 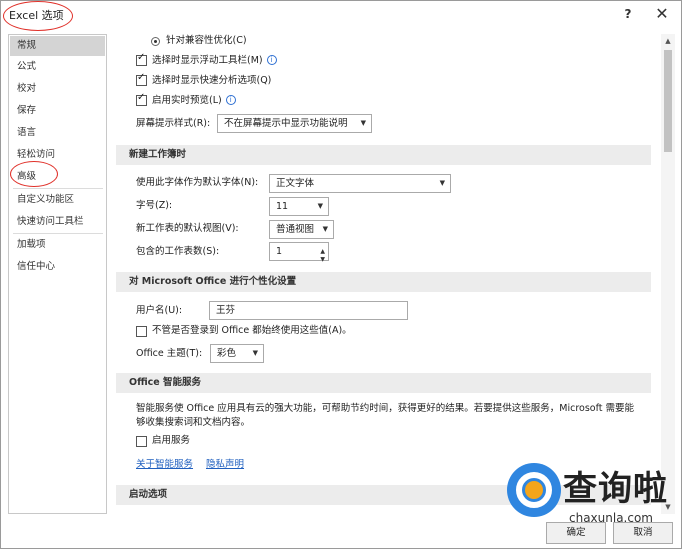 I want to click on enable-services-checkbox, so click(x=141, y=441).